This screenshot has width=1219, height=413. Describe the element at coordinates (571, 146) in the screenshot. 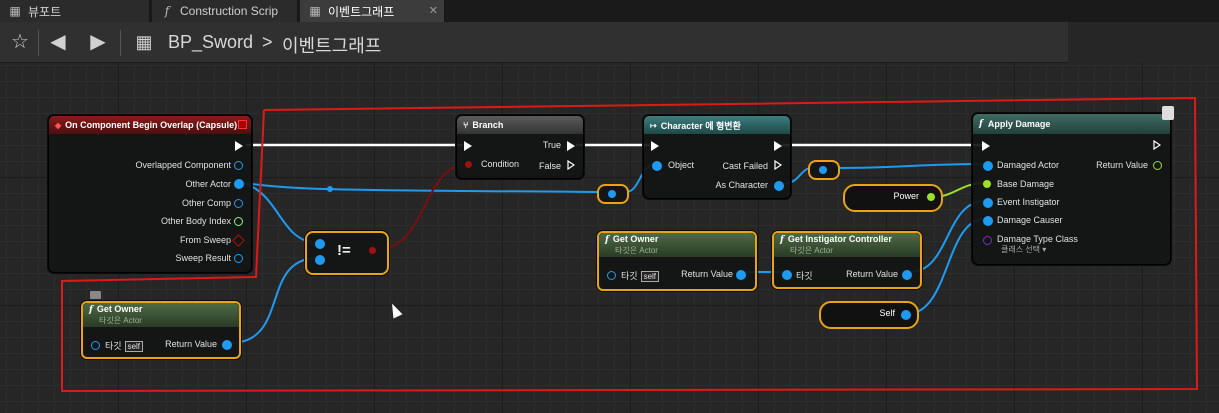

I see `true-exec-pin` at that location.